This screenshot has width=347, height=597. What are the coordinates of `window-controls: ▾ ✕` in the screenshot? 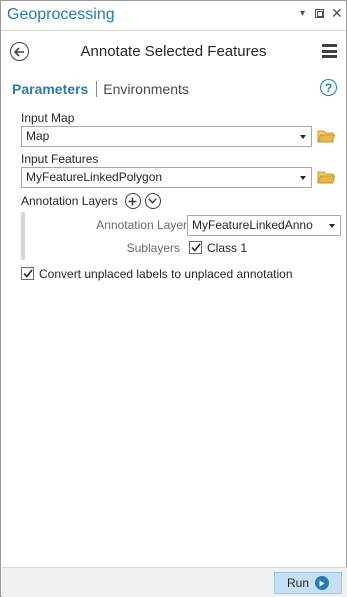 It's located at (320, 13).